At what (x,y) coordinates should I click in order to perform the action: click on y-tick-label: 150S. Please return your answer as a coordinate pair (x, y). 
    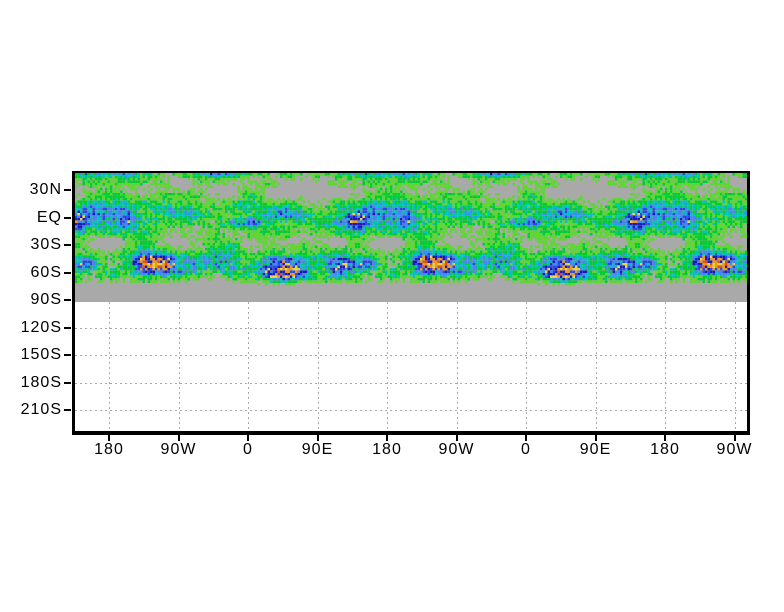
    Looking at the image, I should click on (41, 354).